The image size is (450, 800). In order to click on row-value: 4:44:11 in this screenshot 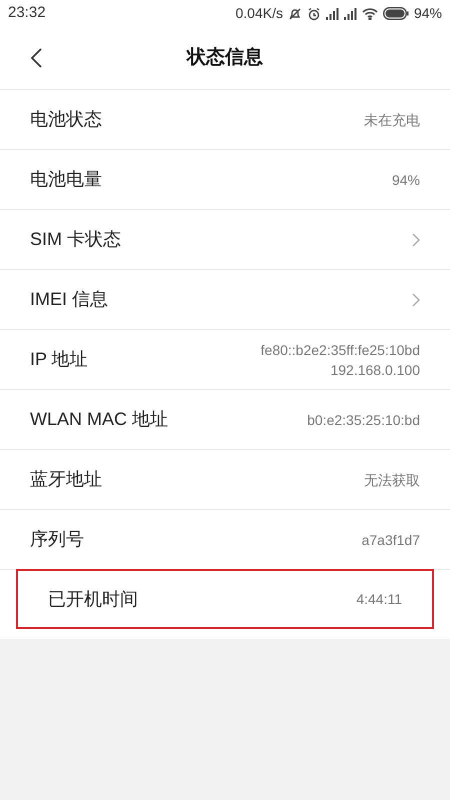, I will do `click(379, 599)`.